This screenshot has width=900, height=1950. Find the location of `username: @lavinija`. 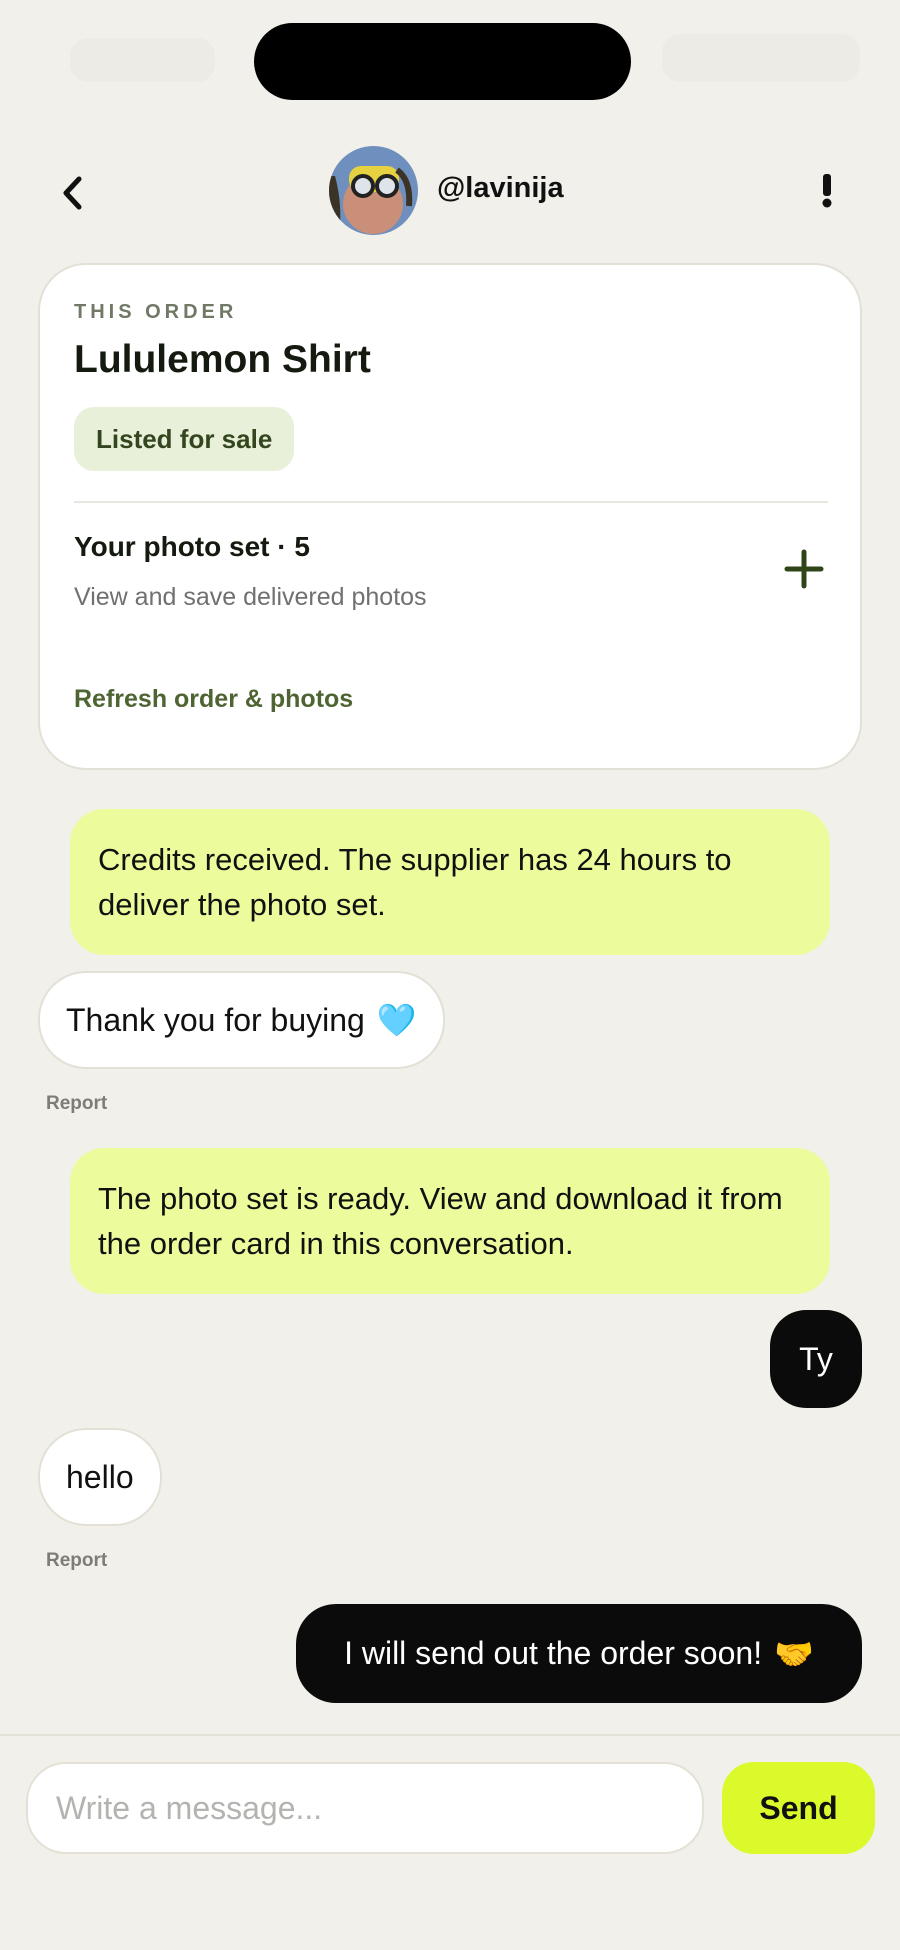

username: @lavinija is located at coordinates (500, 188).